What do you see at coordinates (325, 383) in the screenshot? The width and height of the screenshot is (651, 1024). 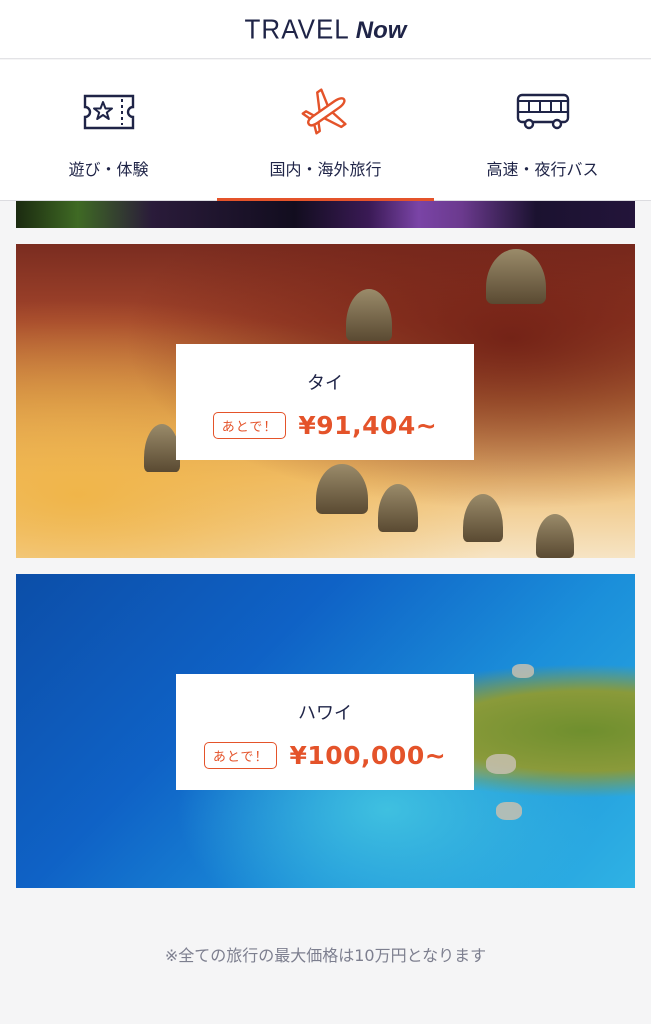 I see `destination-name: タイ` at bounding box center [325, 383].